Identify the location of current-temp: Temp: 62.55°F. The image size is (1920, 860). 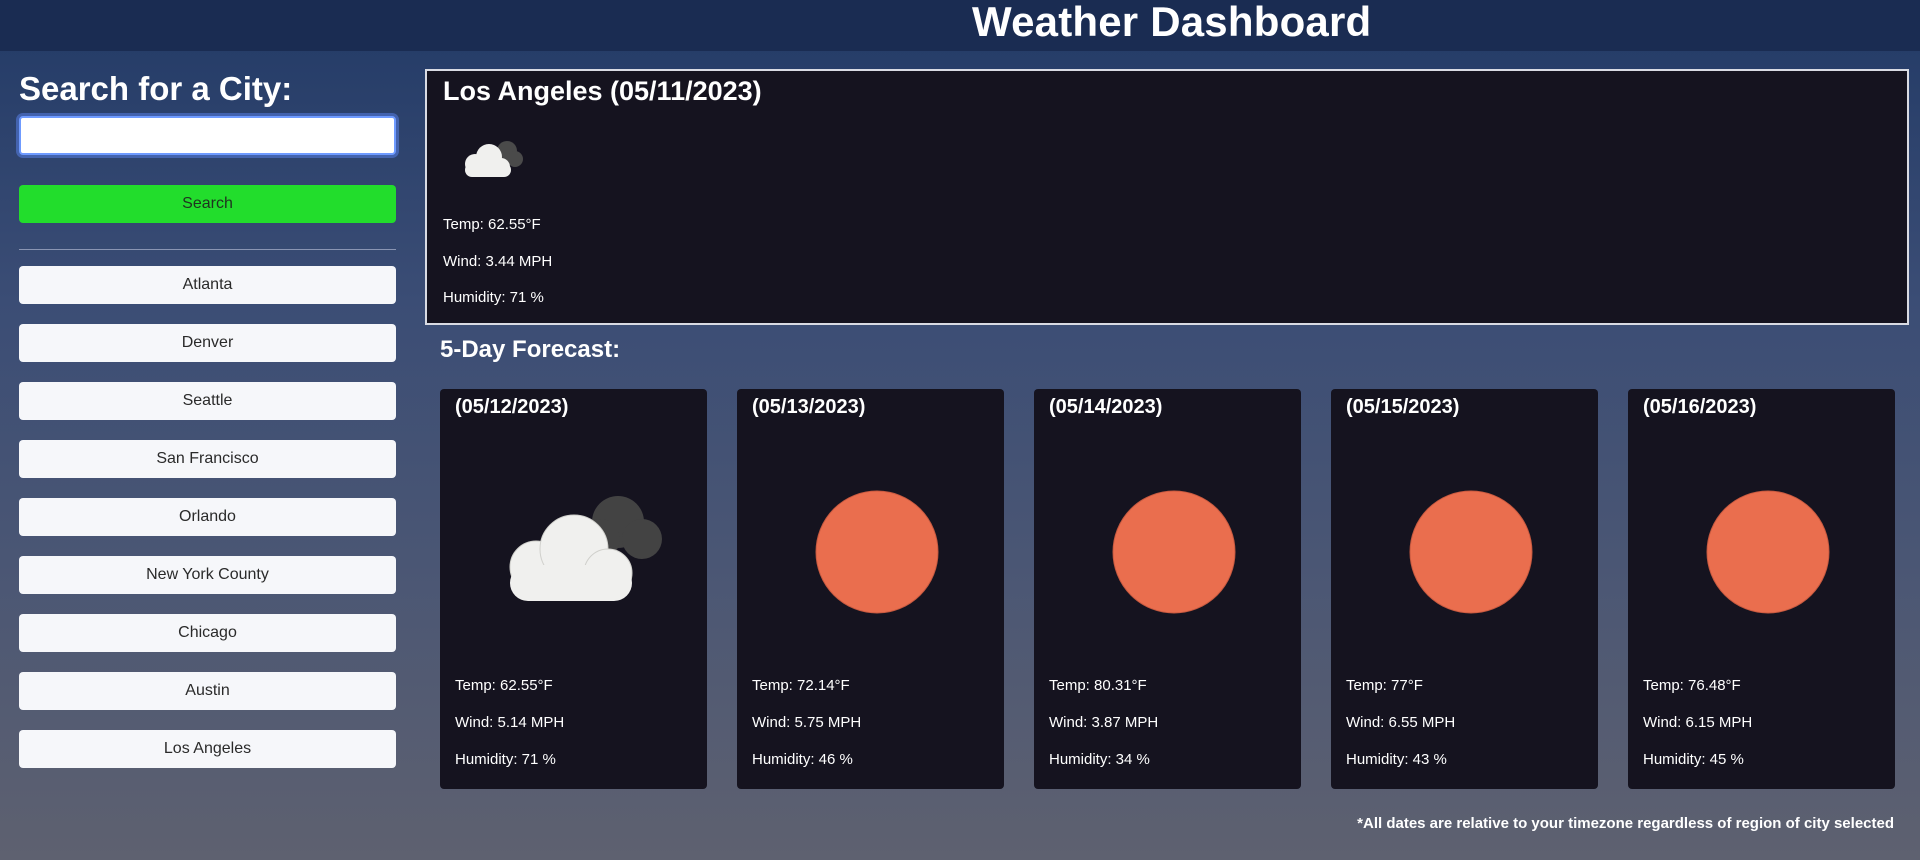
(492, 224).